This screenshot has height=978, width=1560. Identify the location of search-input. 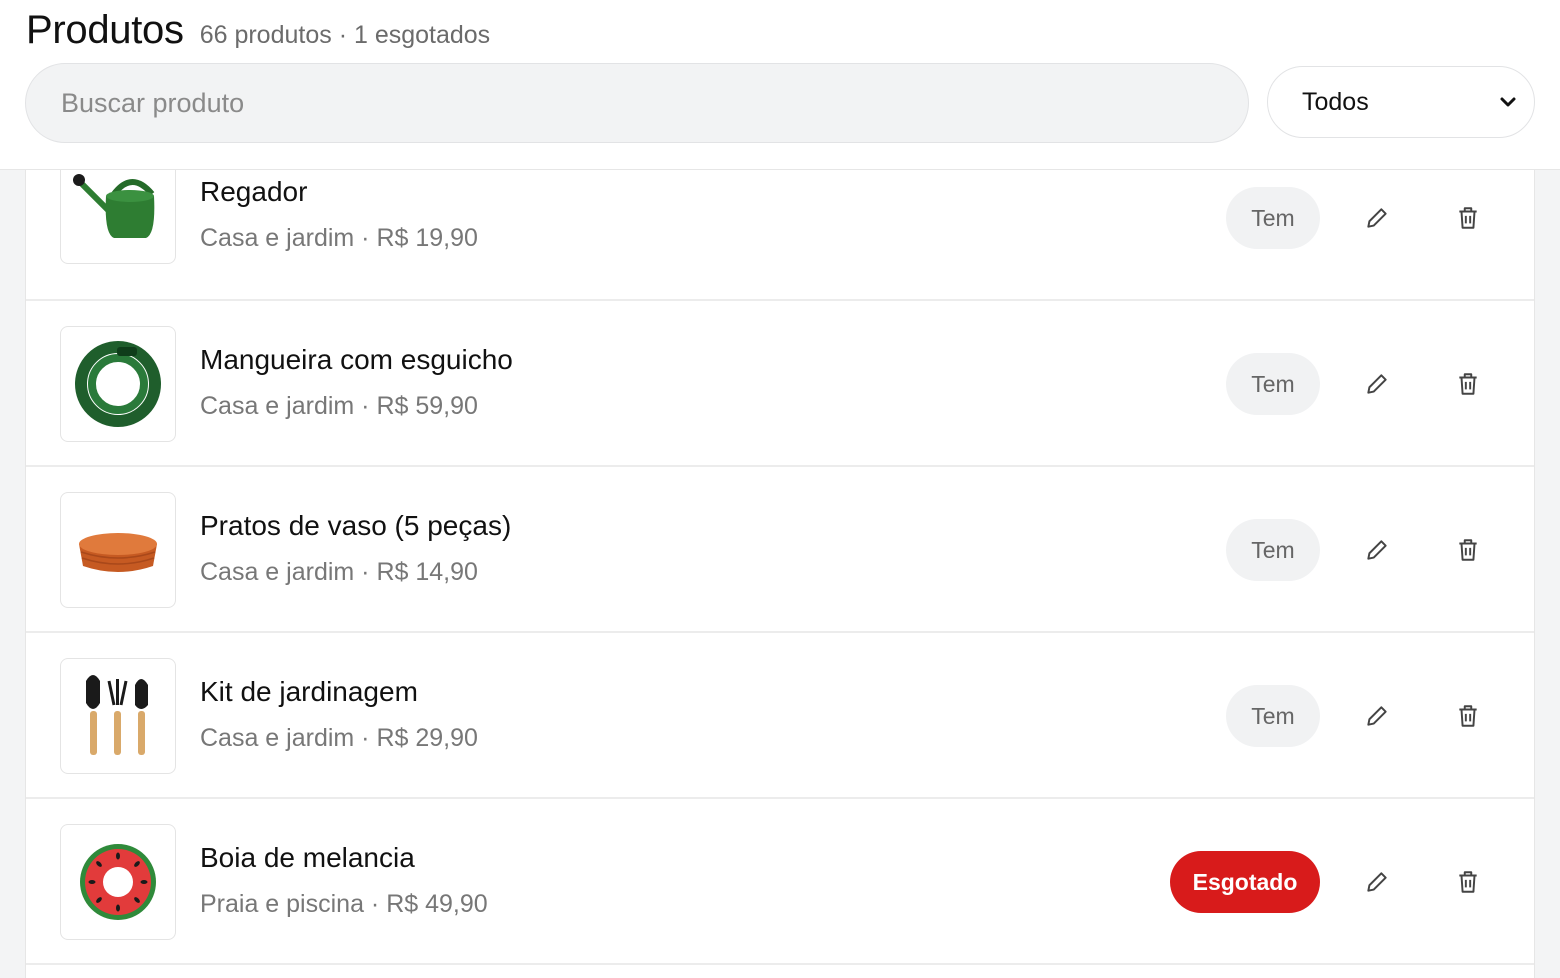
(654, 103).